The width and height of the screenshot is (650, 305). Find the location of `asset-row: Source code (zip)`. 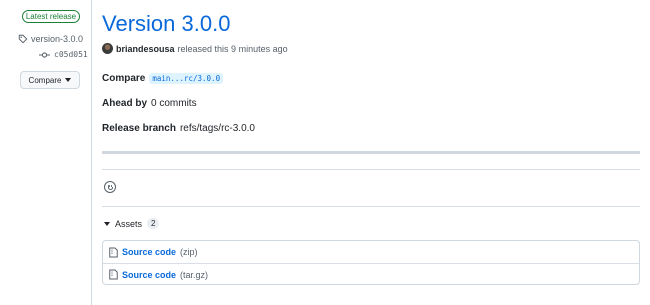

asset-row: Source code (zip) is located at coordinates (371, 252).